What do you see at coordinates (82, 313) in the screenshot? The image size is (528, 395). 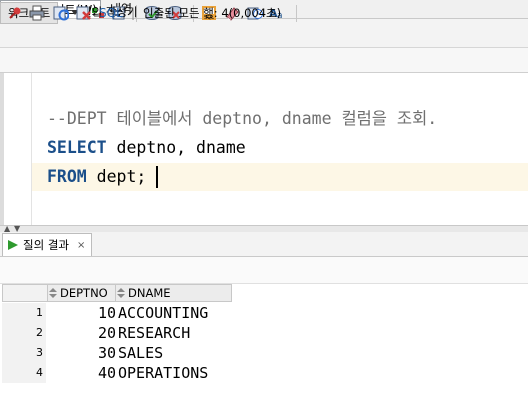 I see `cell-deptno: 10` at bounding box center [82, 313].